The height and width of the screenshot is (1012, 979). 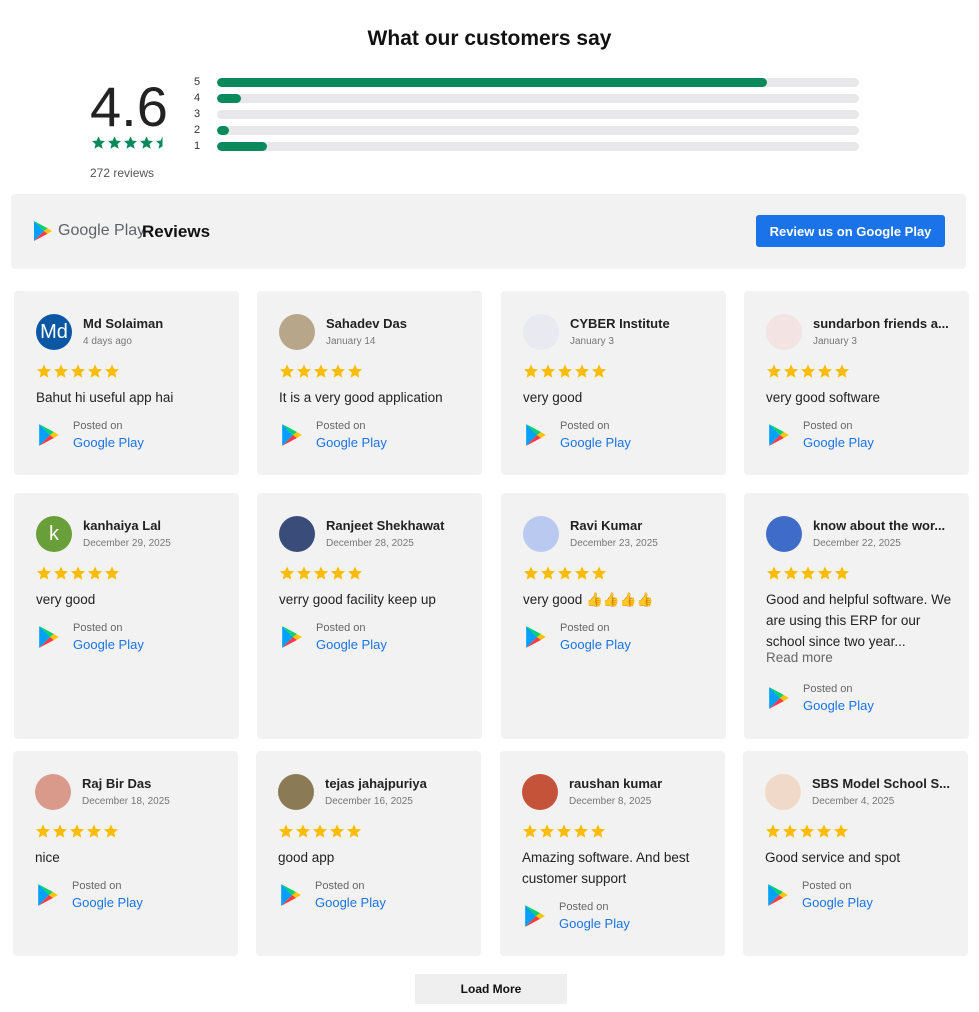 What do you see at coordinates (102, 230) in the screenshot?
I see `google-play-wordmark: Google Play` at bounding box center [102, 230].